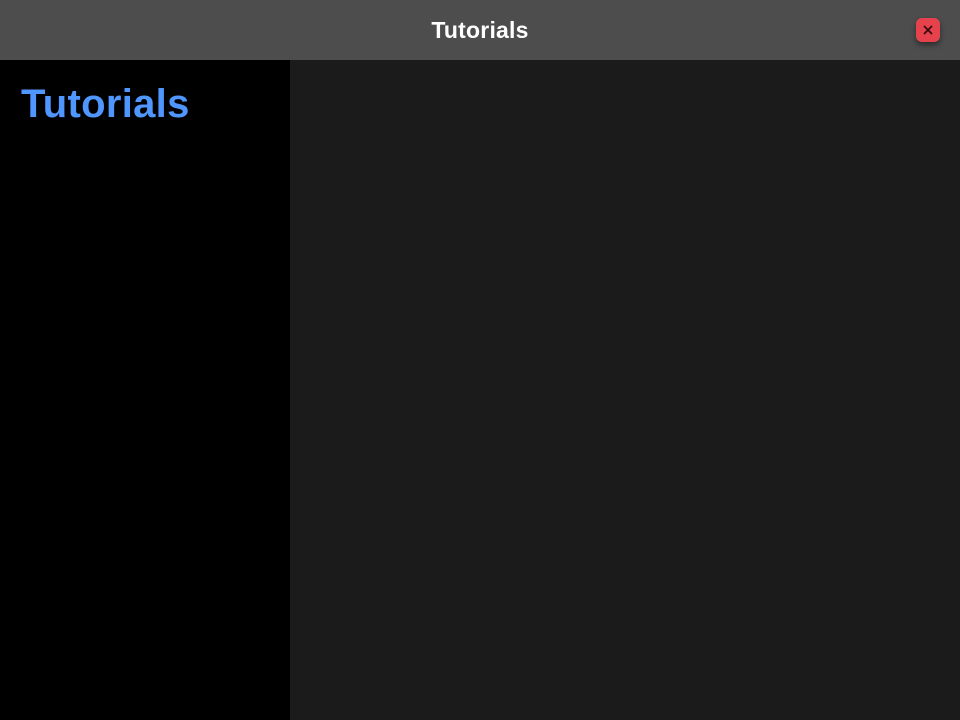 Image resolution: width=960 pixels, height=720 pixels. I want to click on title-bar: Tutorials, so click(480, 30).